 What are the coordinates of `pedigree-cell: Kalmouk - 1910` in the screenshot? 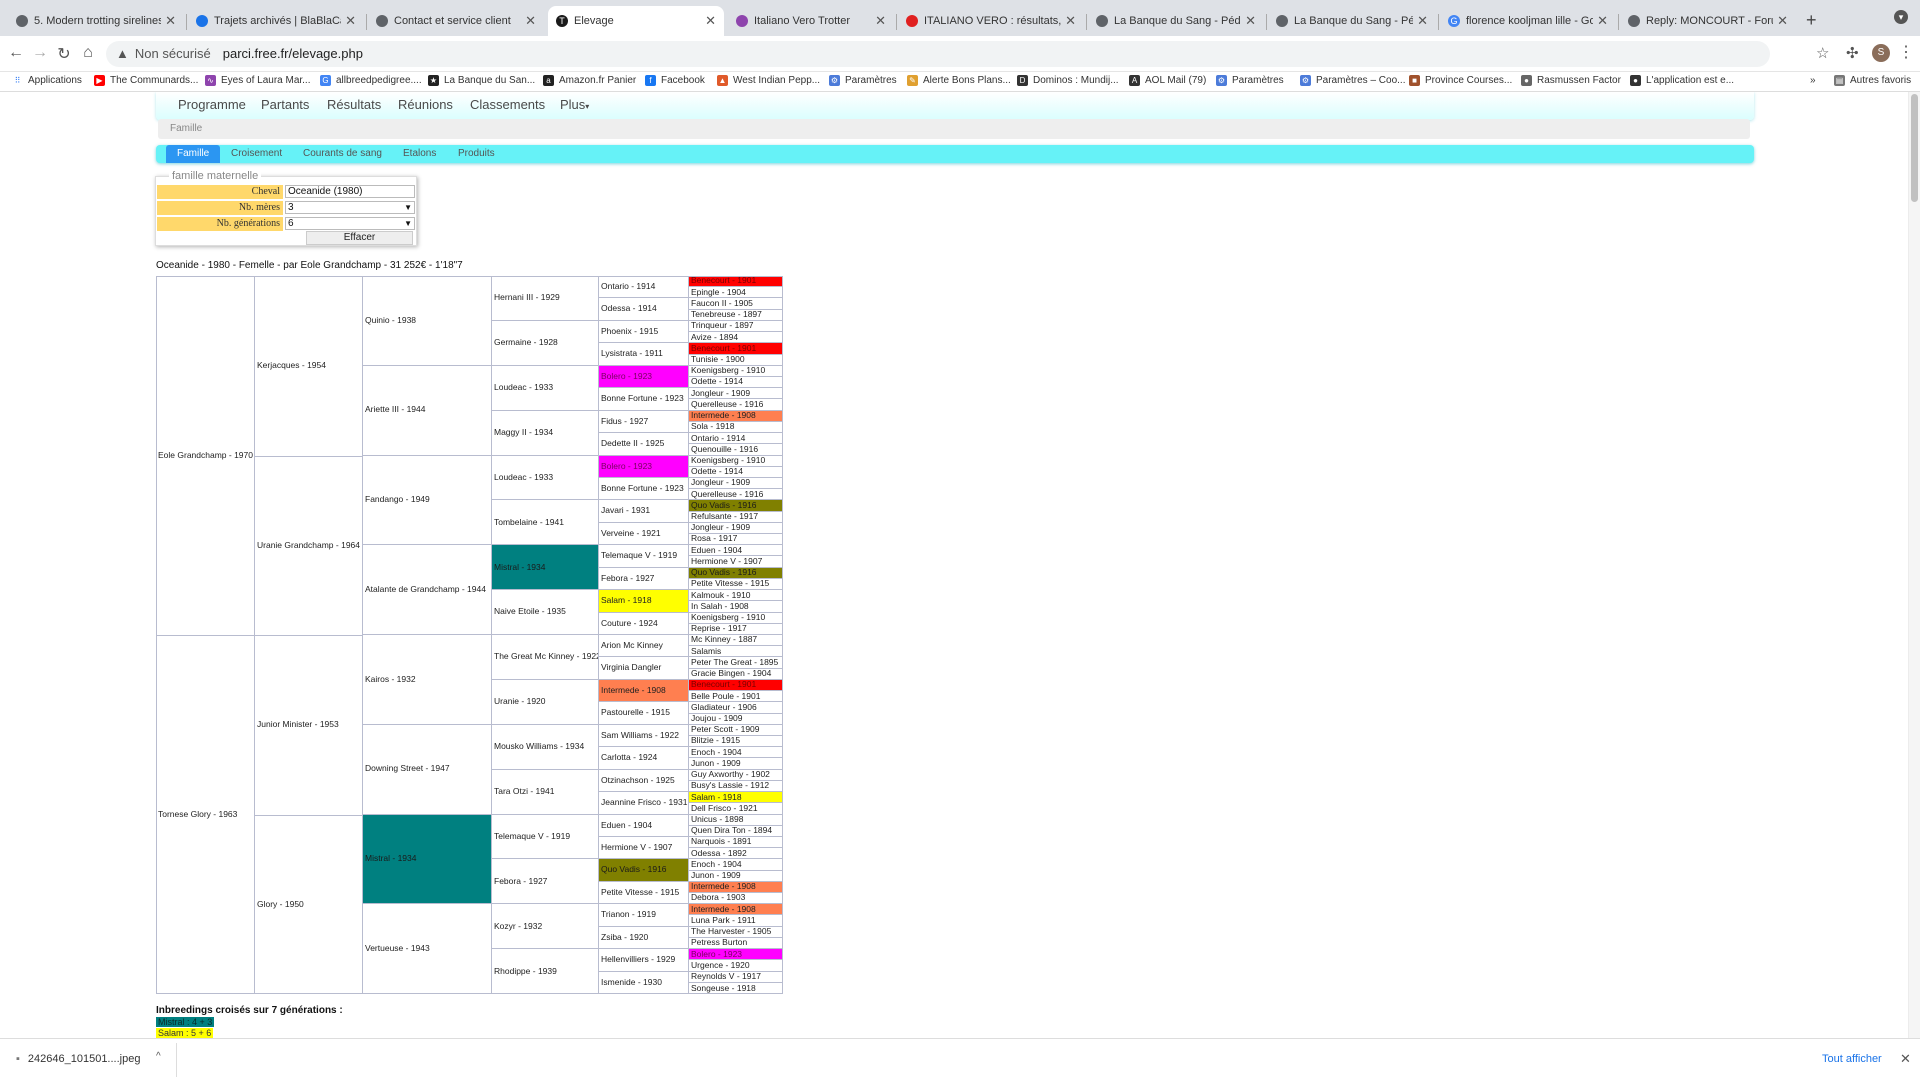 It's located at (736, 596).